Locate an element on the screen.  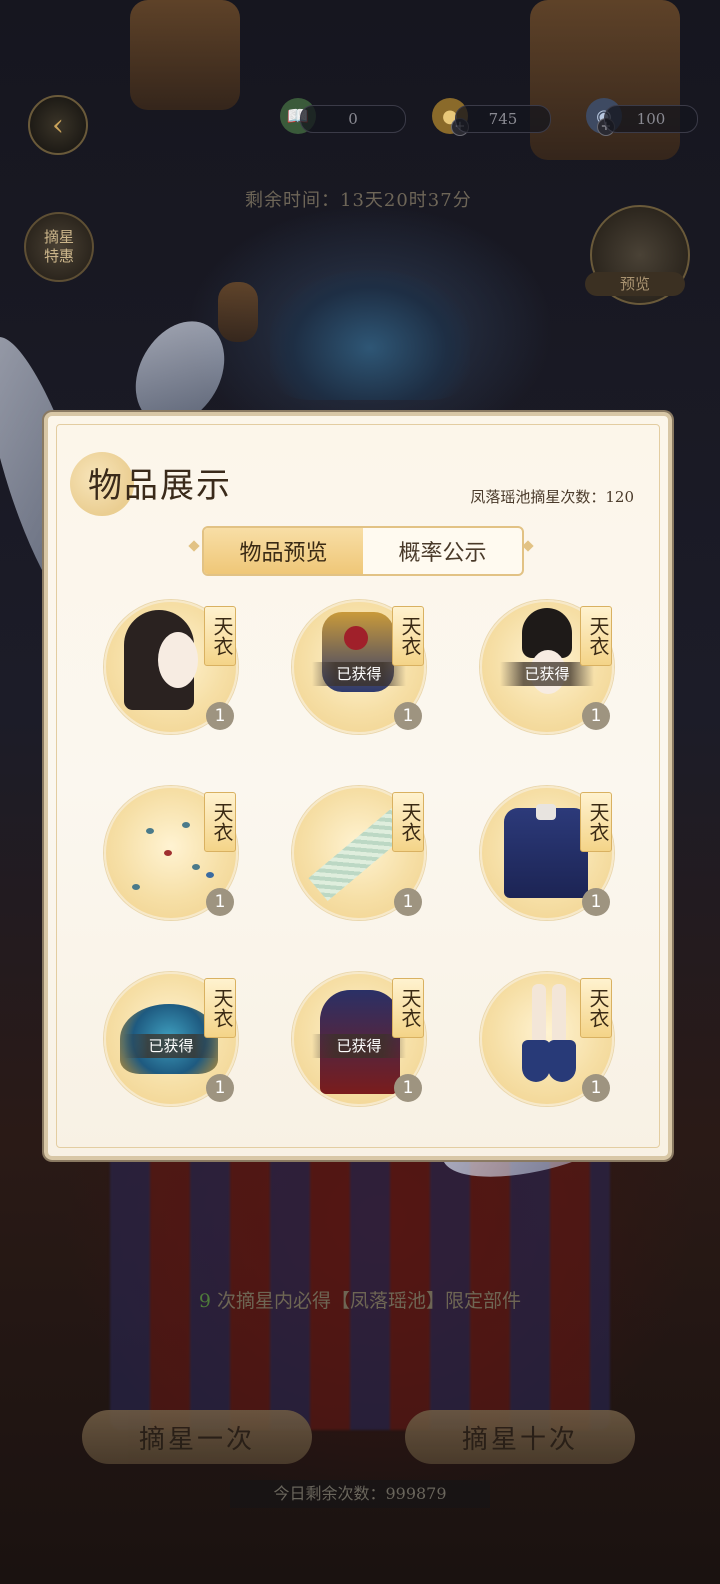
star-offer-label: 摘星 特惠 is located at coordinates (58, 246).